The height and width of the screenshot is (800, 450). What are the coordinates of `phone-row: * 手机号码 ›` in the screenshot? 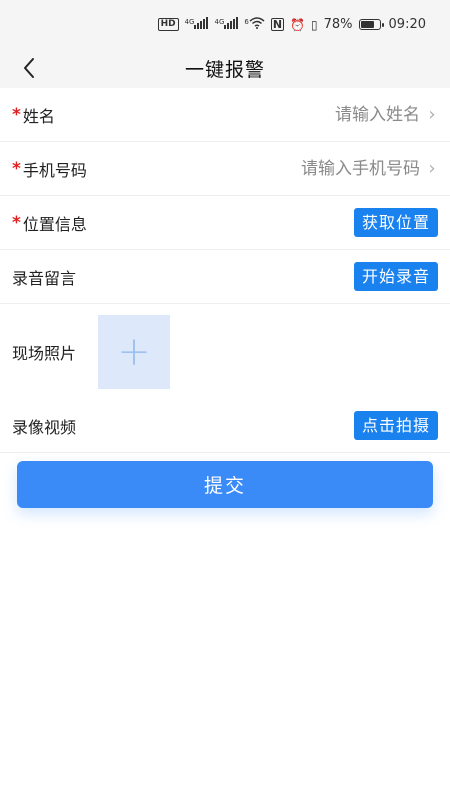 It's located at (225, 169).